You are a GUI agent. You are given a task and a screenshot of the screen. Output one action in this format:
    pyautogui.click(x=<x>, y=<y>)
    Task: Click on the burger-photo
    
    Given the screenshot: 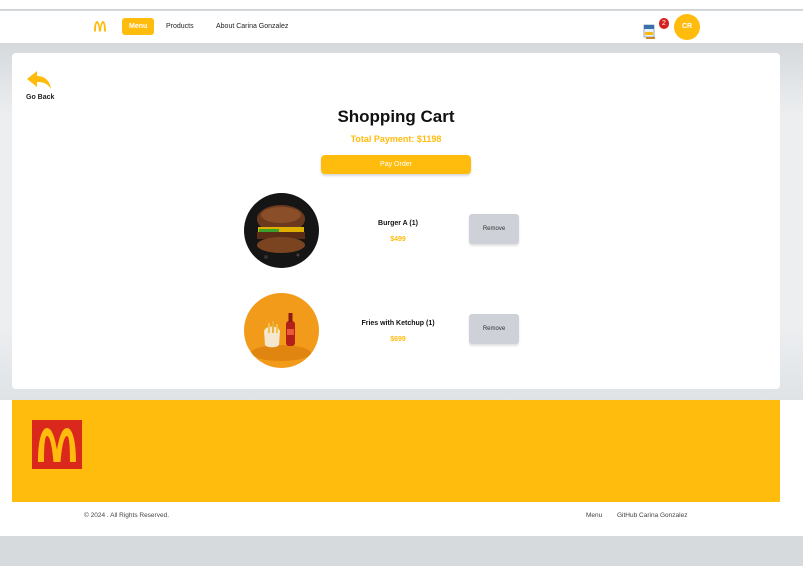 What is the action you would take?
    pyautogui.click(x=281, y=230)
    